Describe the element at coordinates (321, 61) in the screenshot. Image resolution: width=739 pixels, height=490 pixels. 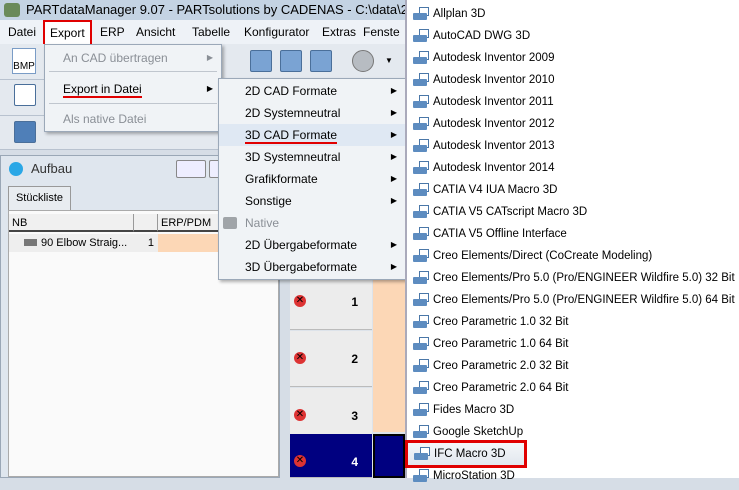
I see `table-part-icon` at that location.